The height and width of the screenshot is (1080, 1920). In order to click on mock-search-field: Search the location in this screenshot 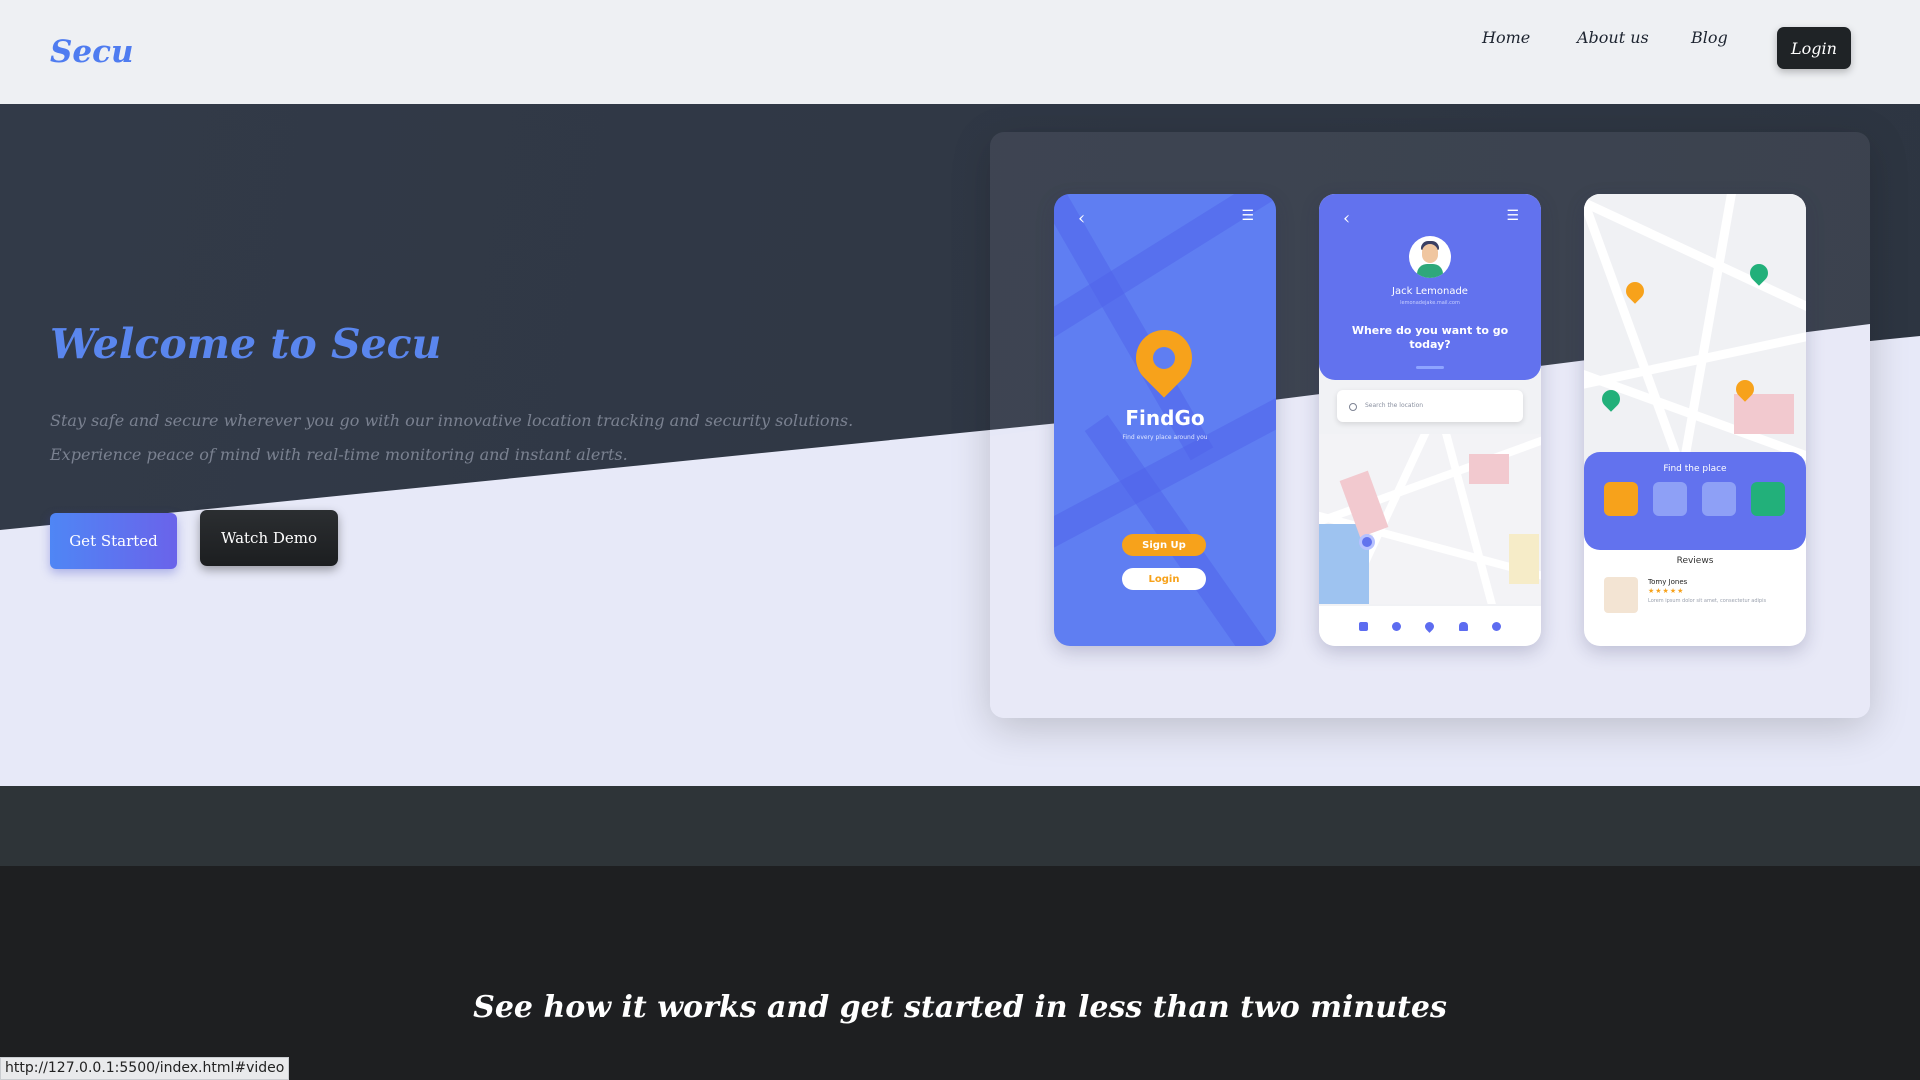, I will do `click(1430, 406)`.